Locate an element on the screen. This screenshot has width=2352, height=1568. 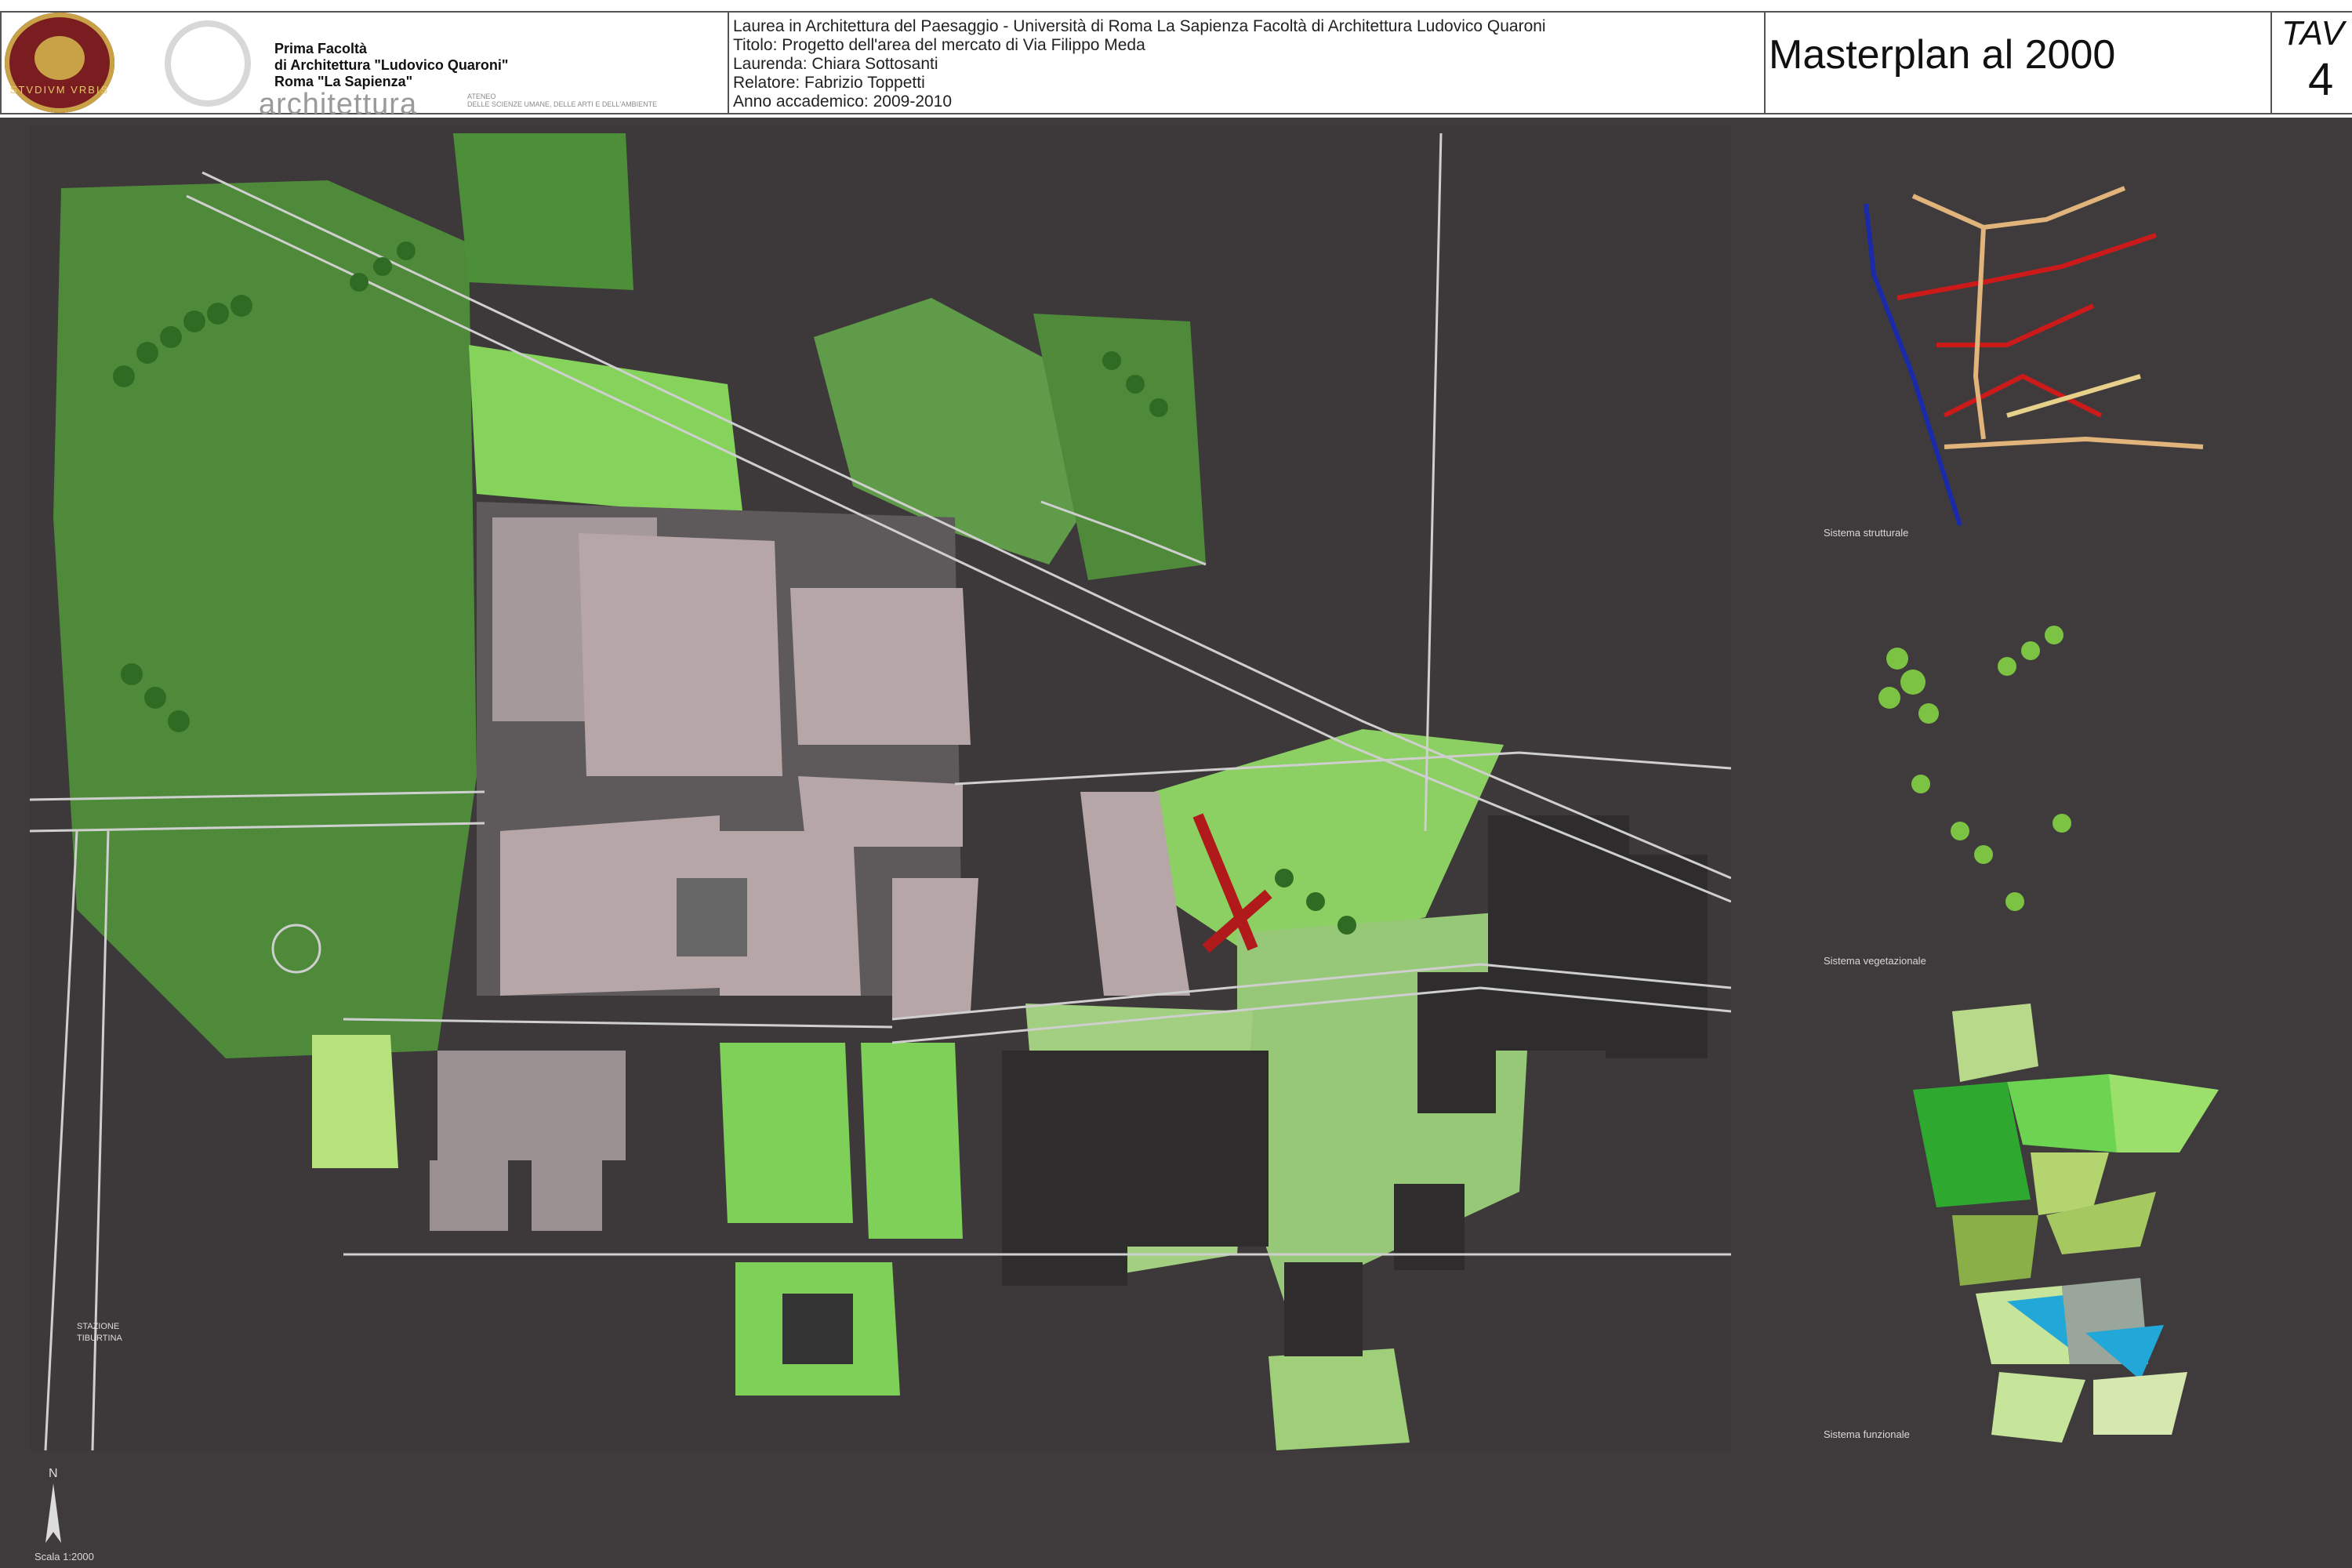
north-label: N is located at coordinates (54, 1473).